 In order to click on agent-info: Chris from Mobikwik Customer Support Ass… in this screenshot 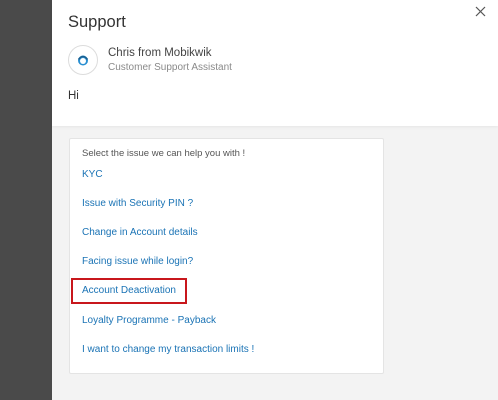, I will do `click(150, 60)`.